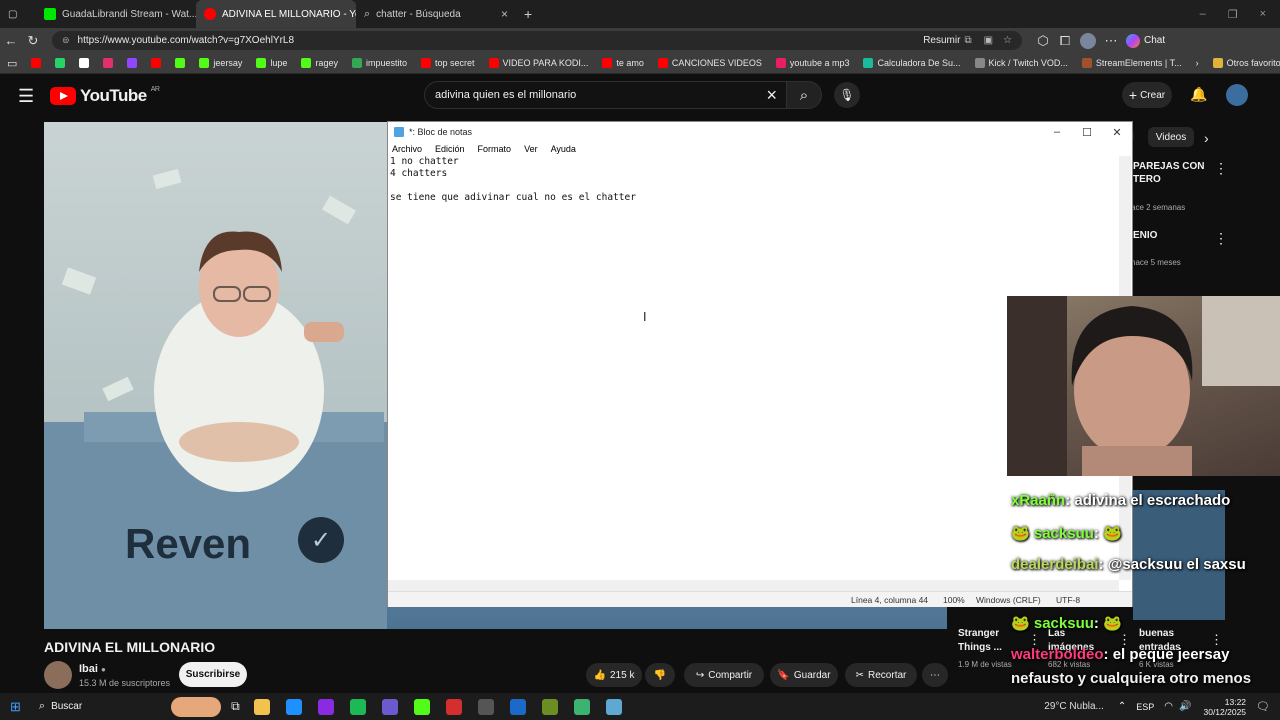 The width and height of the screenshot is (1280, 720). Describe the element at coordinates (213, 674) in the screenshot. I see `subscribe-button: Suscribirse` at that location.